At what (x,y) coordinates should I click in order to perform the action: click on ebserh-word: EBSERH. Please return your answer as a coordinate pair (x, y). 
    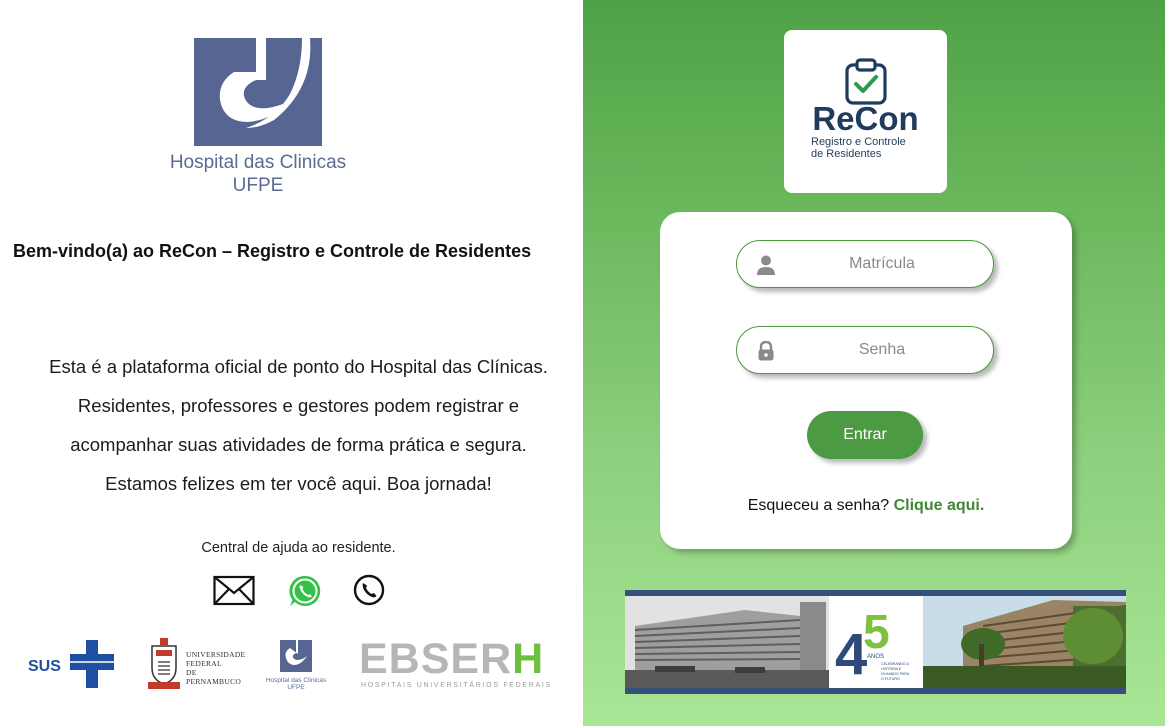
    Looking at the image, I should click on (451, 659).